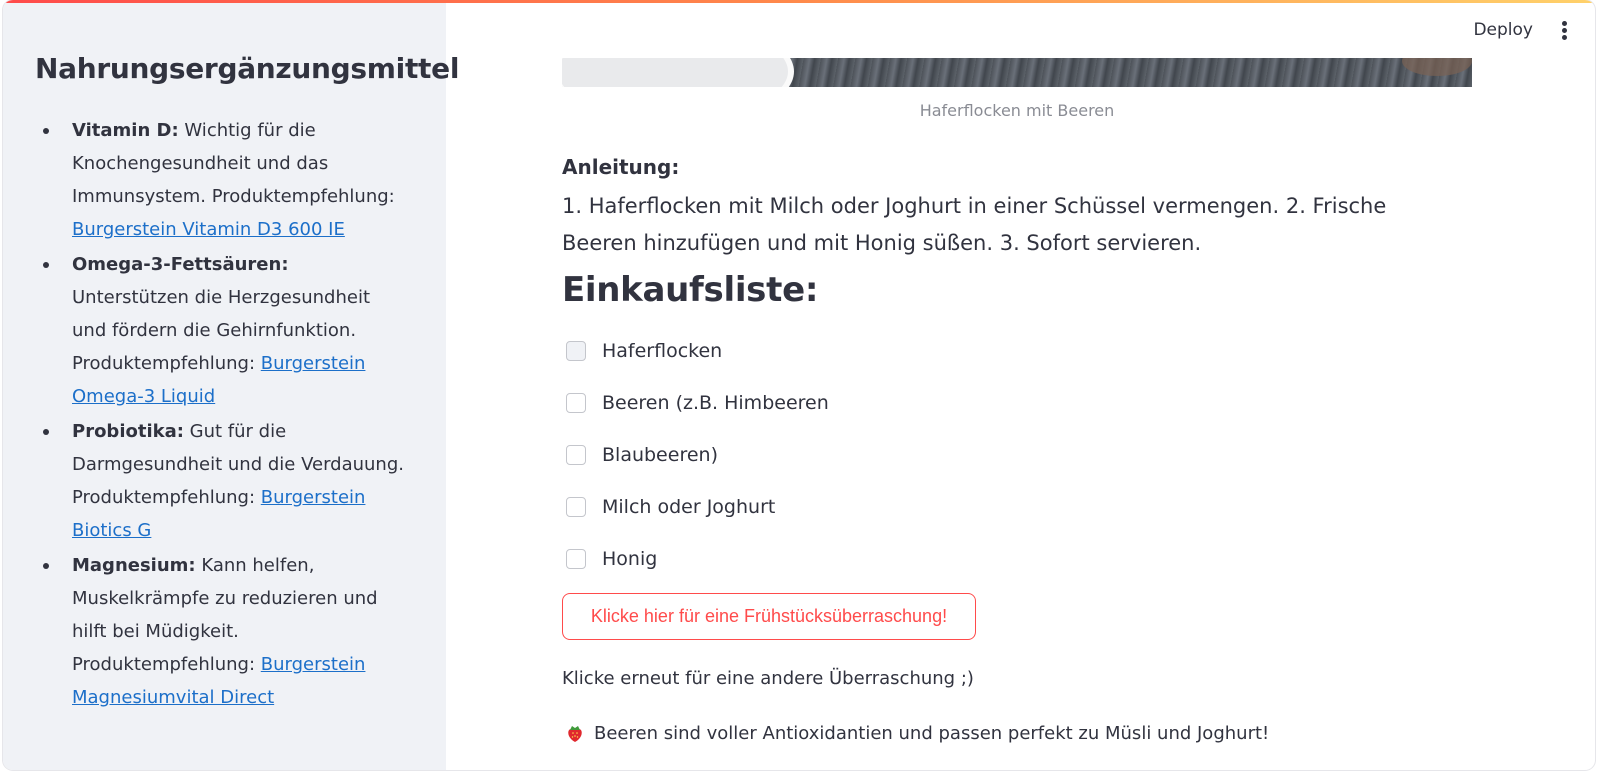  Describe the element at coordinates (208, 229) in the screenshot. I see `product-link: Burgerstein Vitamin D3 600 IE` at that location.